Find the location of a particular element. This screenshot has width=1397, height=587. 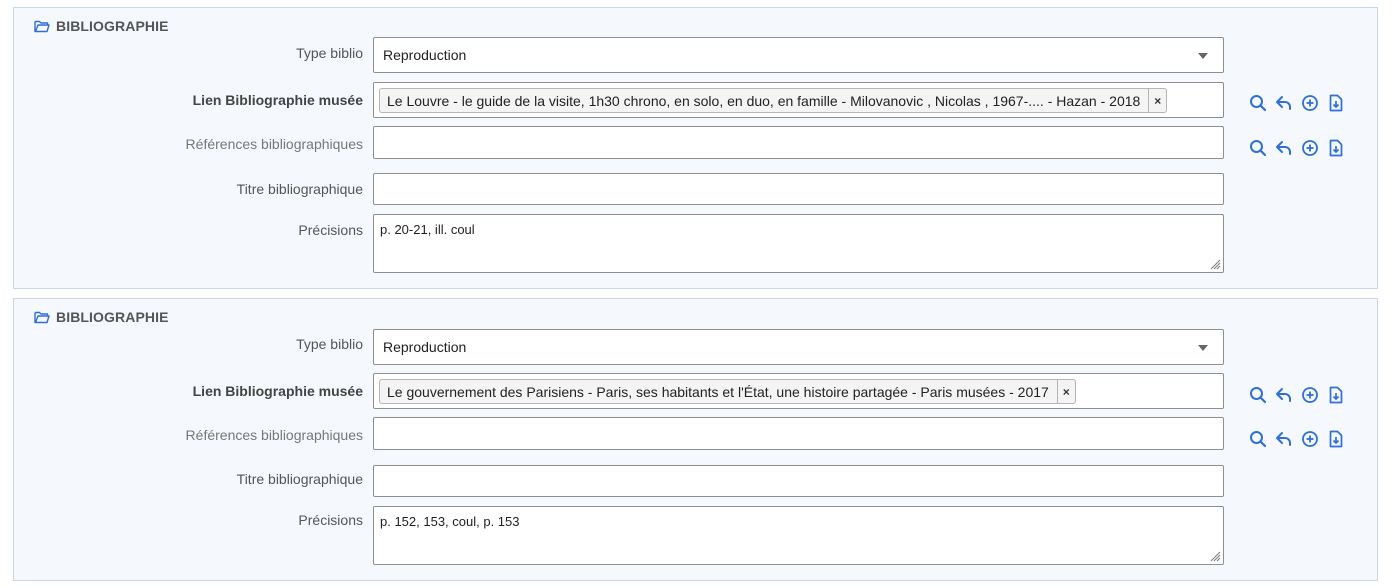

precisions-value: p. 152, 153, coul, p. 153 is located at coordinates (450, 521).